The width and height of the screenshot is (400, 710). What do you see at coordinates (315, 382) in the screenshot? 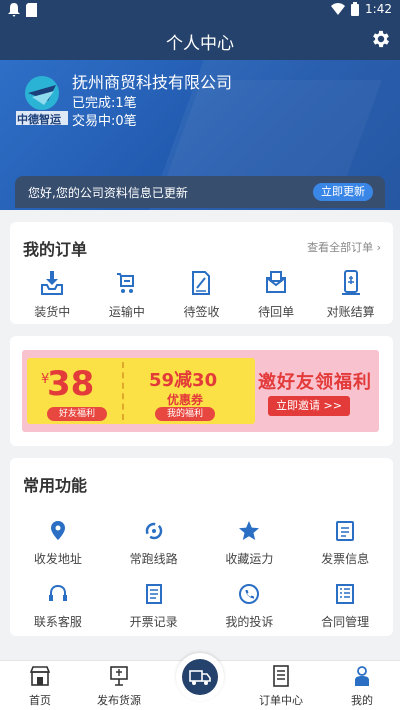
I see `banner-headline: 邀好友领福利` at bounding box center [315, 382].